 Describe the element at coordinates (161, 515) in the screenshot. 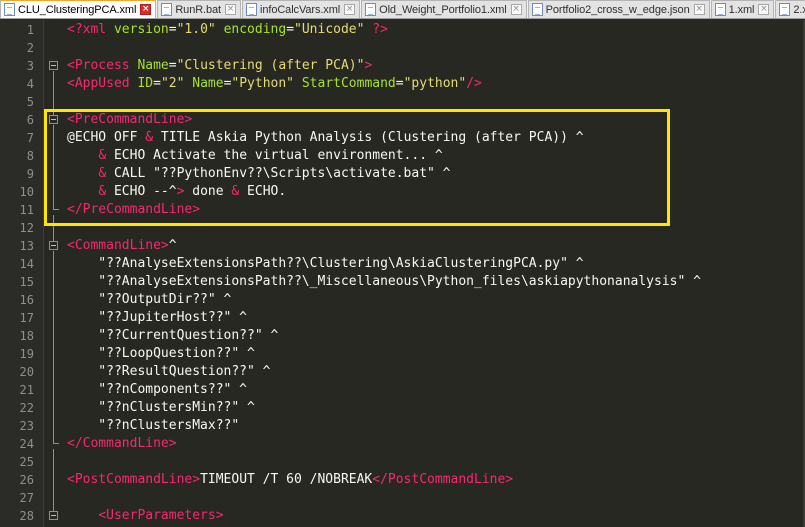

I see `token-tag: <UserParameters>` at that location.